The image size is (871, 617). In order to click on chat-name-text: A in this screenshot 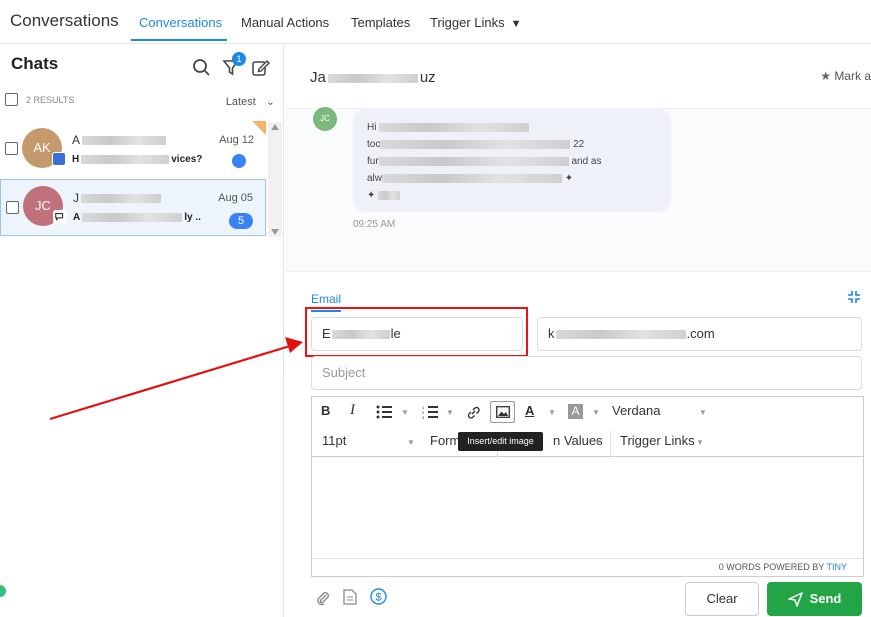, I will do `click(76, 140)`.